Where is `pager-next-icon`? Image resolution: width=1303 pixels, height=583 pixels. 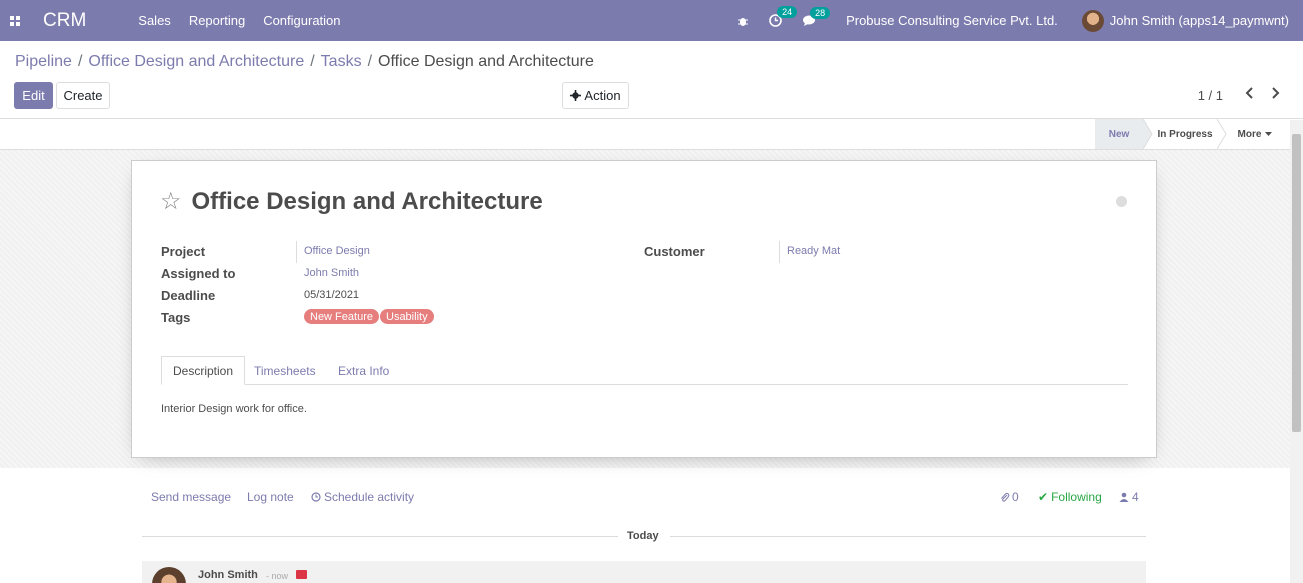
pager-next-icon is located at coordinates (1275, 94).